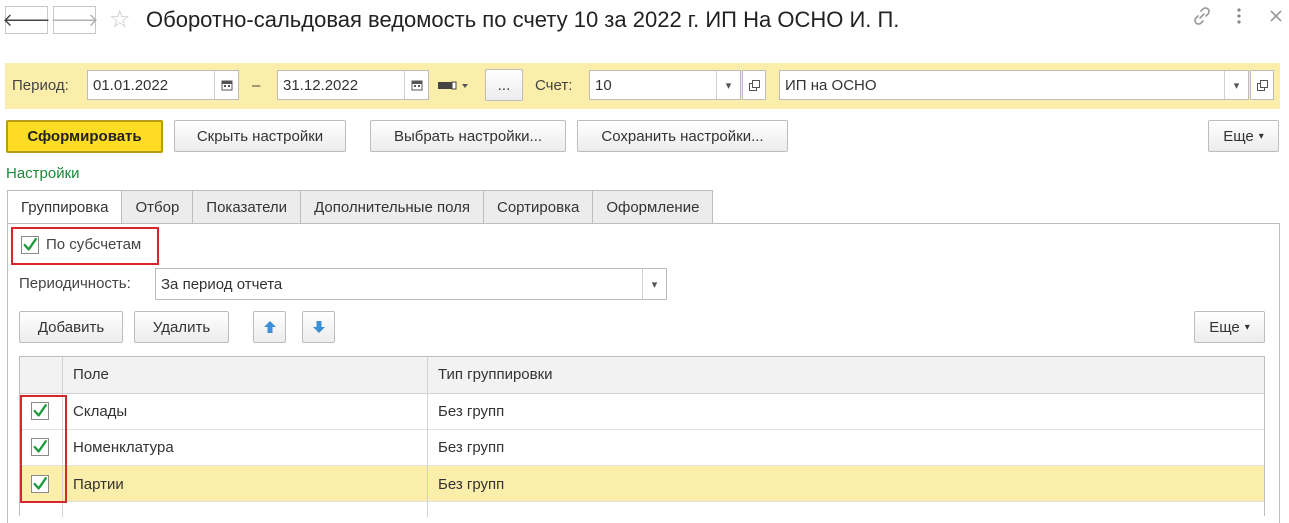 The width and height of the screenshot is (1289, 523). I want to click on back-button: 🡐, so click(26, 20).